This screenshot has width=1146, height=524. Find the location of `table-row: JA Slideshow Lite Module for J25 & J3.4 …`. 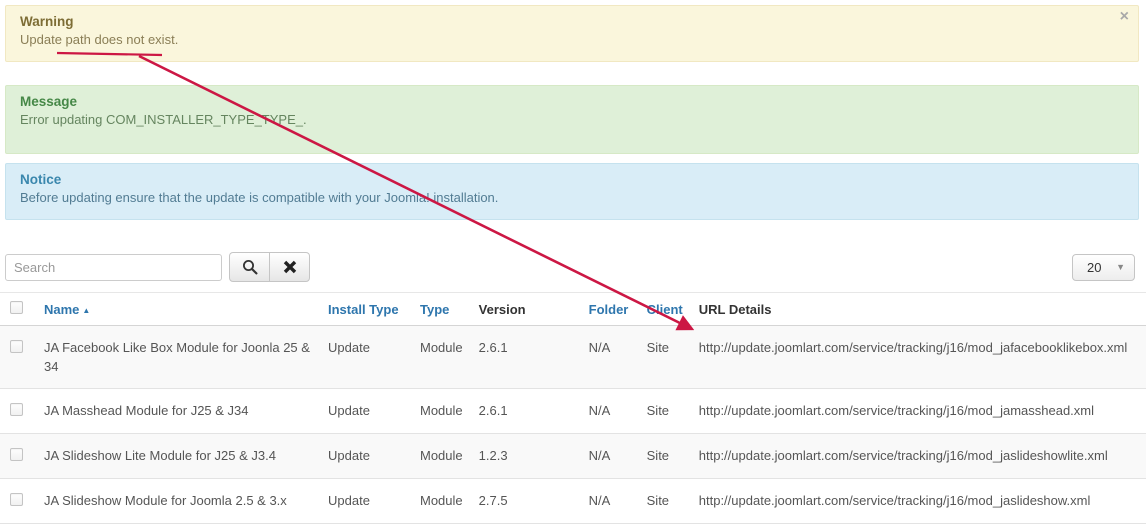

table-row: JA Slideshow Lite Module for J25 & J3.4 … is located at coordinates (573, 456).